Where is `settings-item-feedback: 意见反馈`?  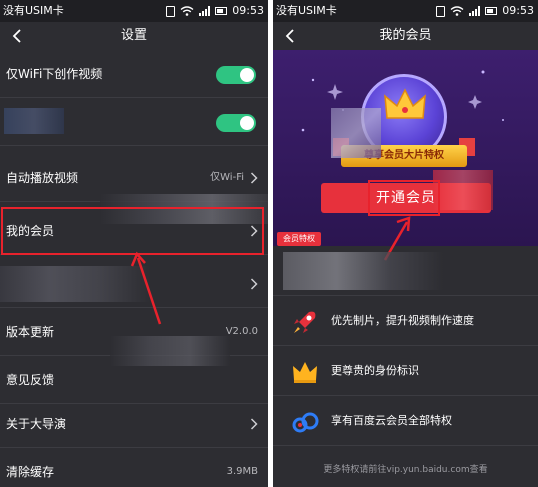
settings-item-feedback: 意见反馈 is located at coordinates (134, 380).